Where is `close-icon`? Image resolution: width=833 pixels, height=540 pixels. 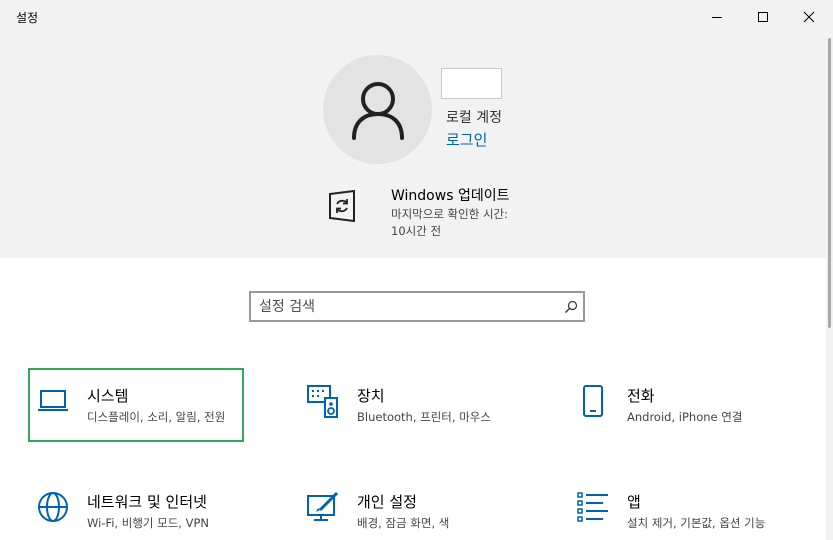 close-icon is located at coordinates (809, 17).